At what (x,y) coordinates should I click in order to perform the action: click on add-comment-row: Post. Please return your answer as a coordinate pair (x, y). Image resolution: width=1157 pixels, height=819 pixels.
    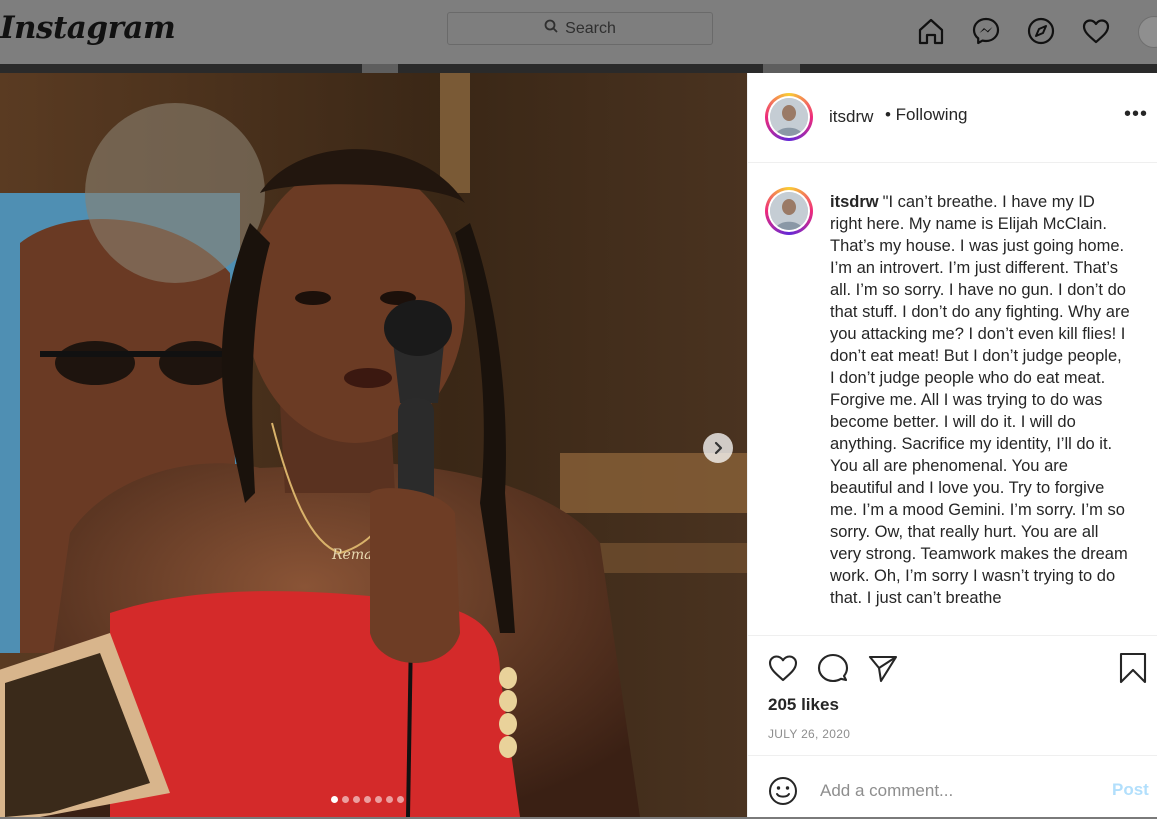
    Looking at the image, I should click on (952, 787).